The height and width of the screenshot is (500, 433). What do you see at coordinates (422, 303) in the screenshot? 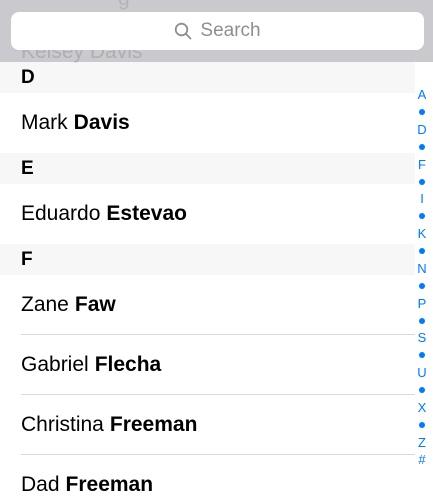
I see `index-letter-p: P` at bounding box center [422, 303].